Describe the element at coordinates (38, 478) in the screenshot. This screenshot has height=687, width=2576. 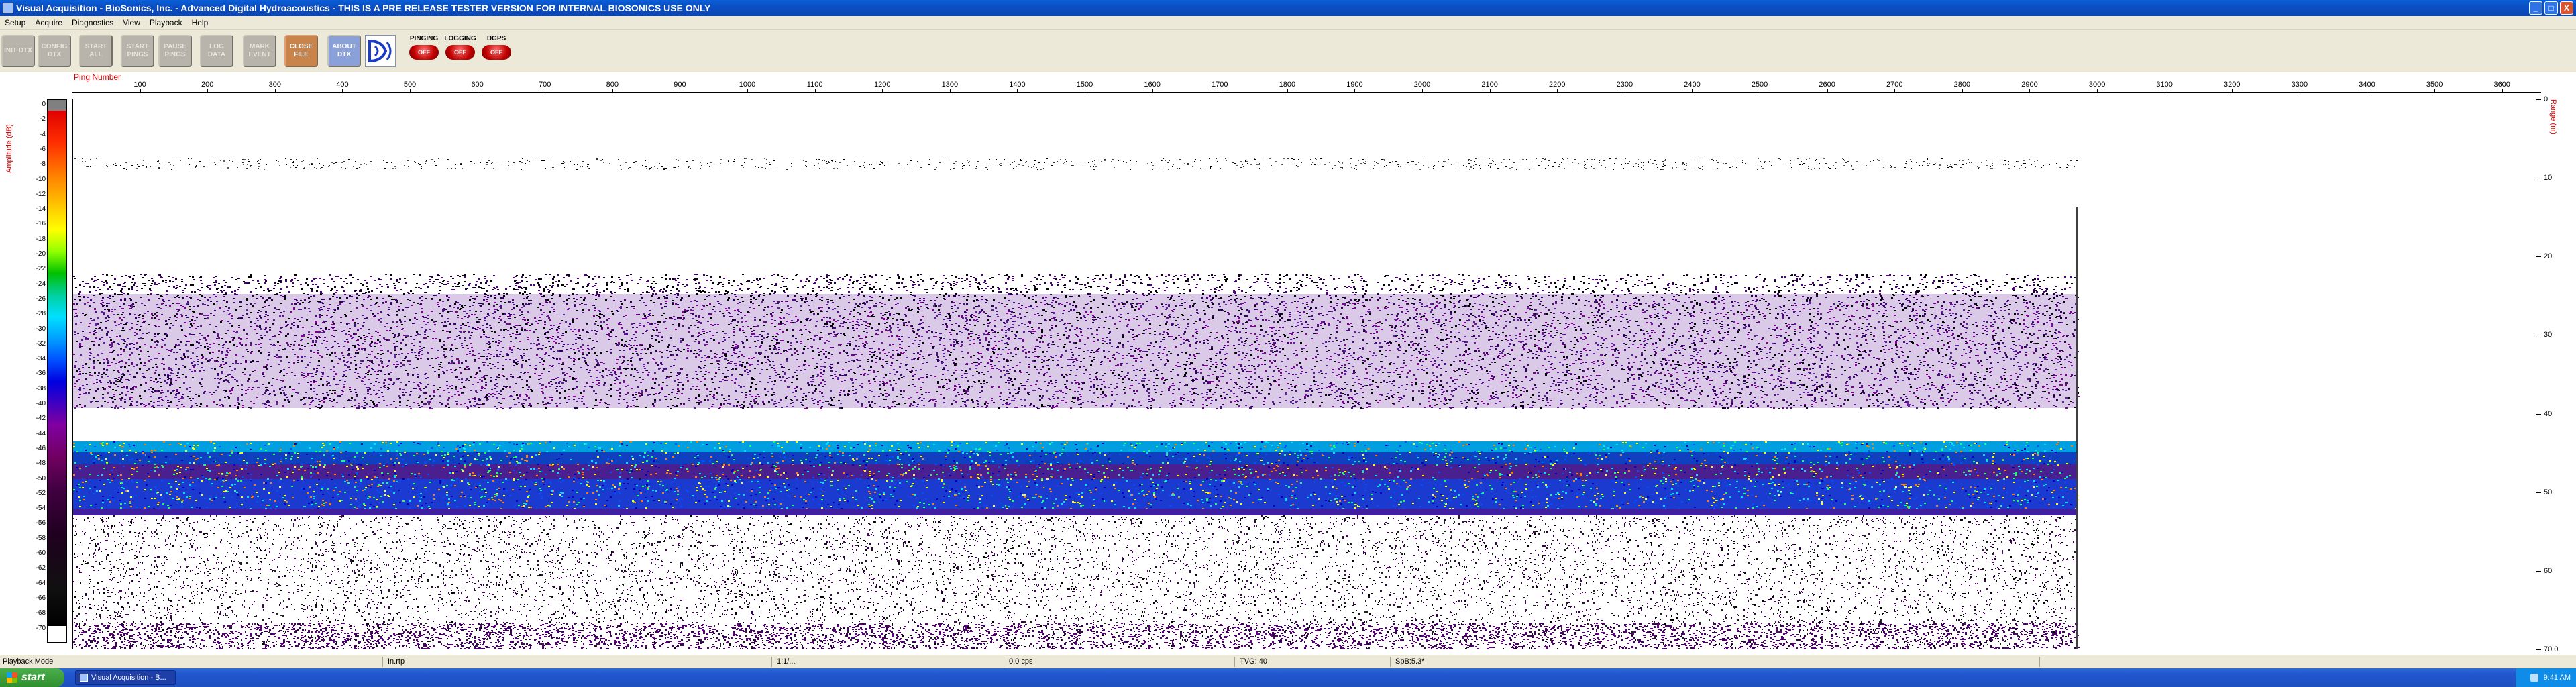
I see `amplitude-tick-label: -50` at that location.